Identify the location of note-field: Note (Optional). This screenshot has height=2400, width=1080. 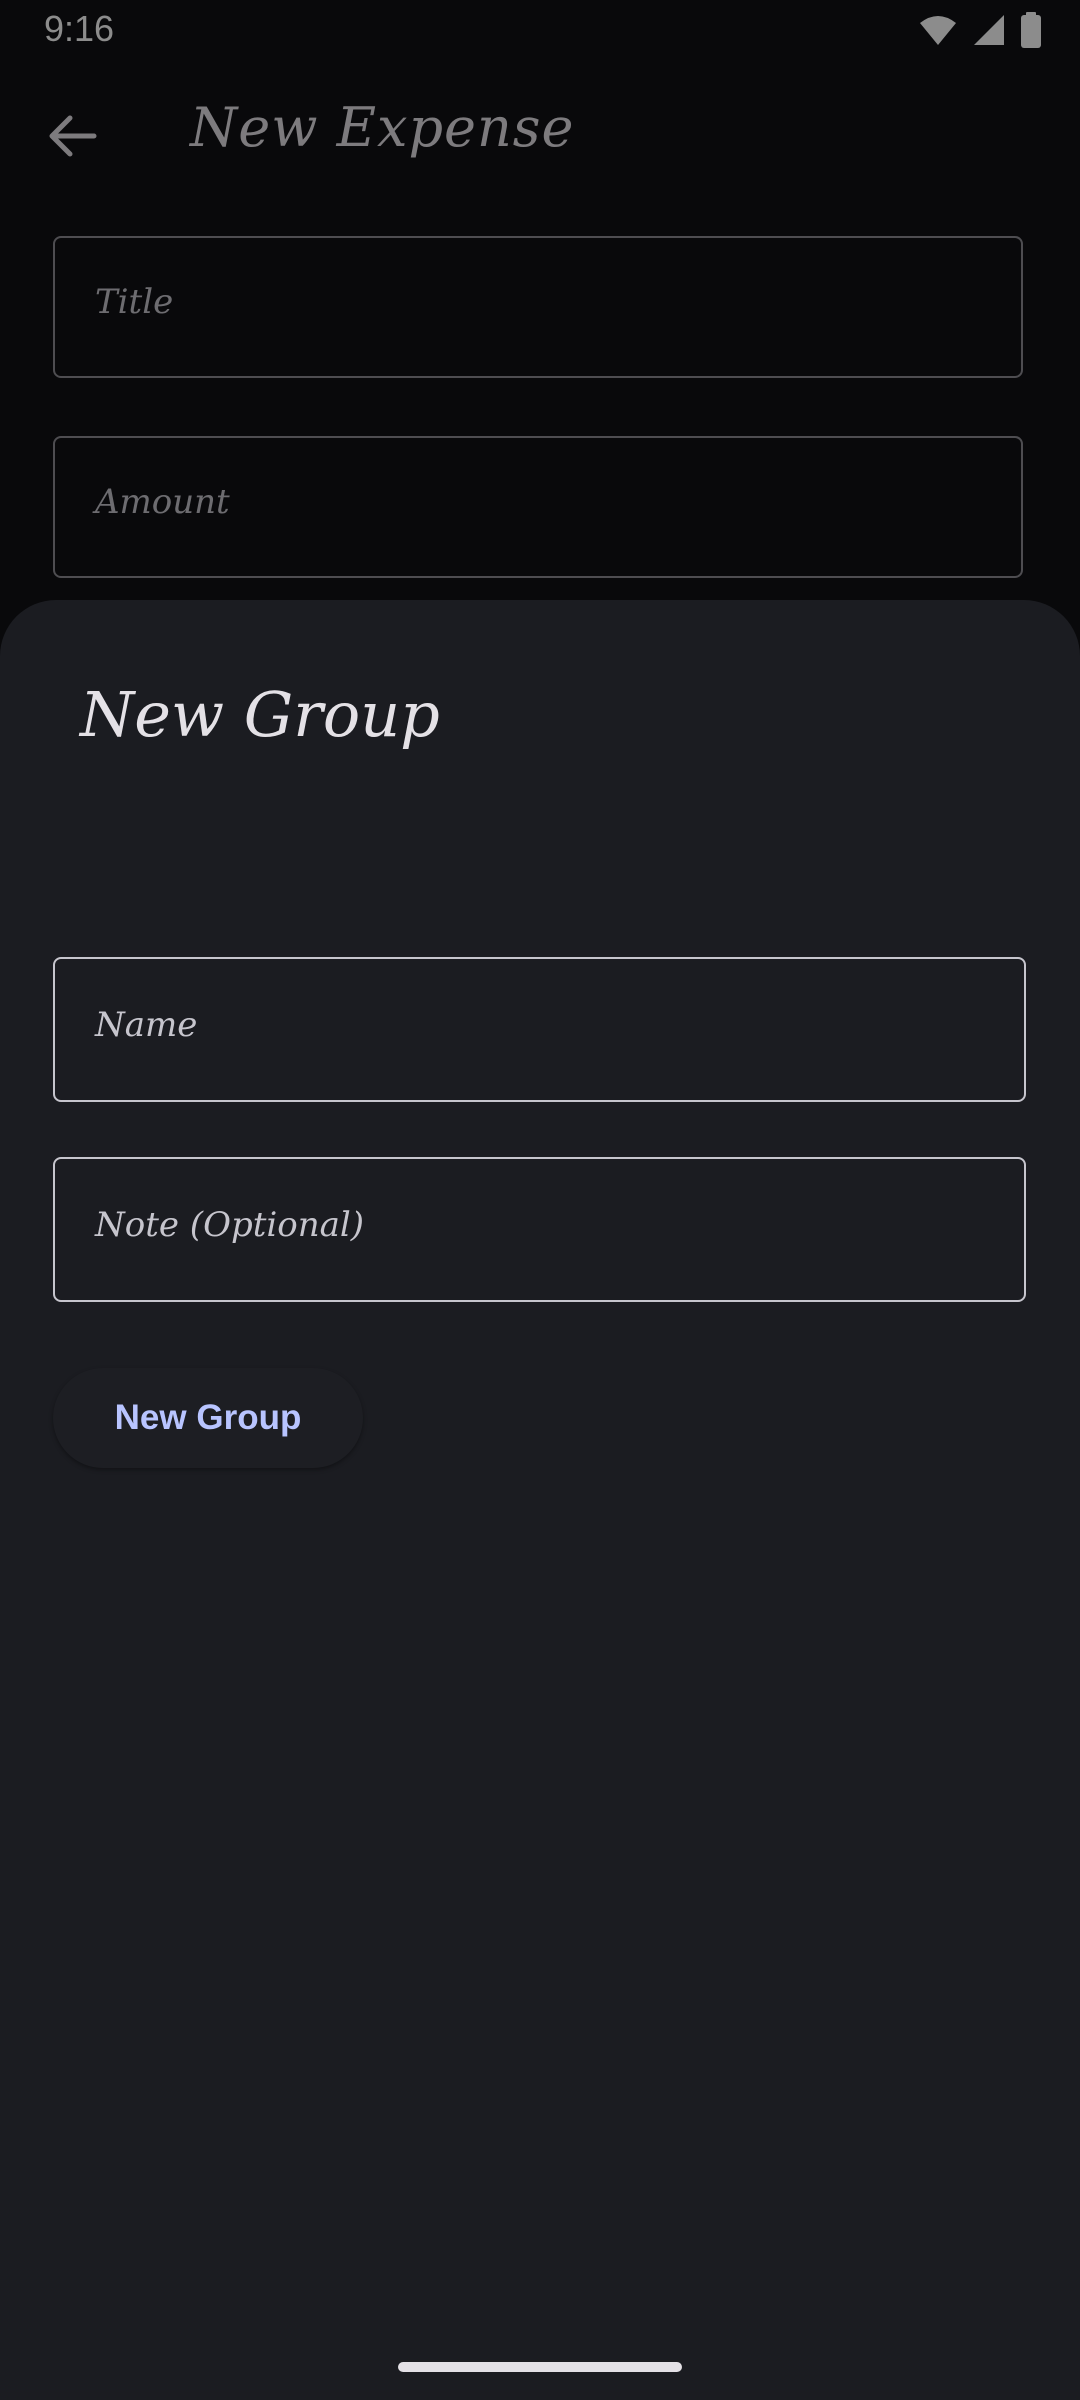
(539, 1229).